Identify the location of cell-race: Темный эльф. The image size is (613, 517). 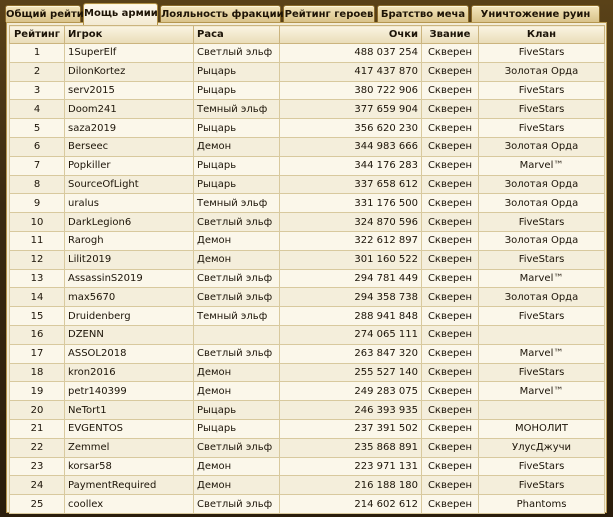
(236, 203).